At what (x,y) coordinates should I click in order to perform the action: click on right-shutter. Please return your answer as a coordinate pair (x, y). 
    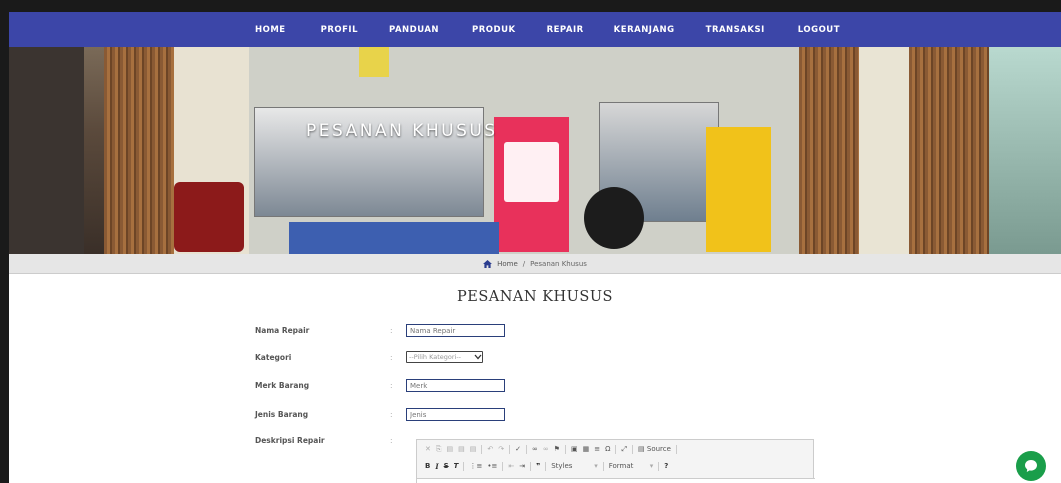
    Looking at the image, I should click on (829, 150).